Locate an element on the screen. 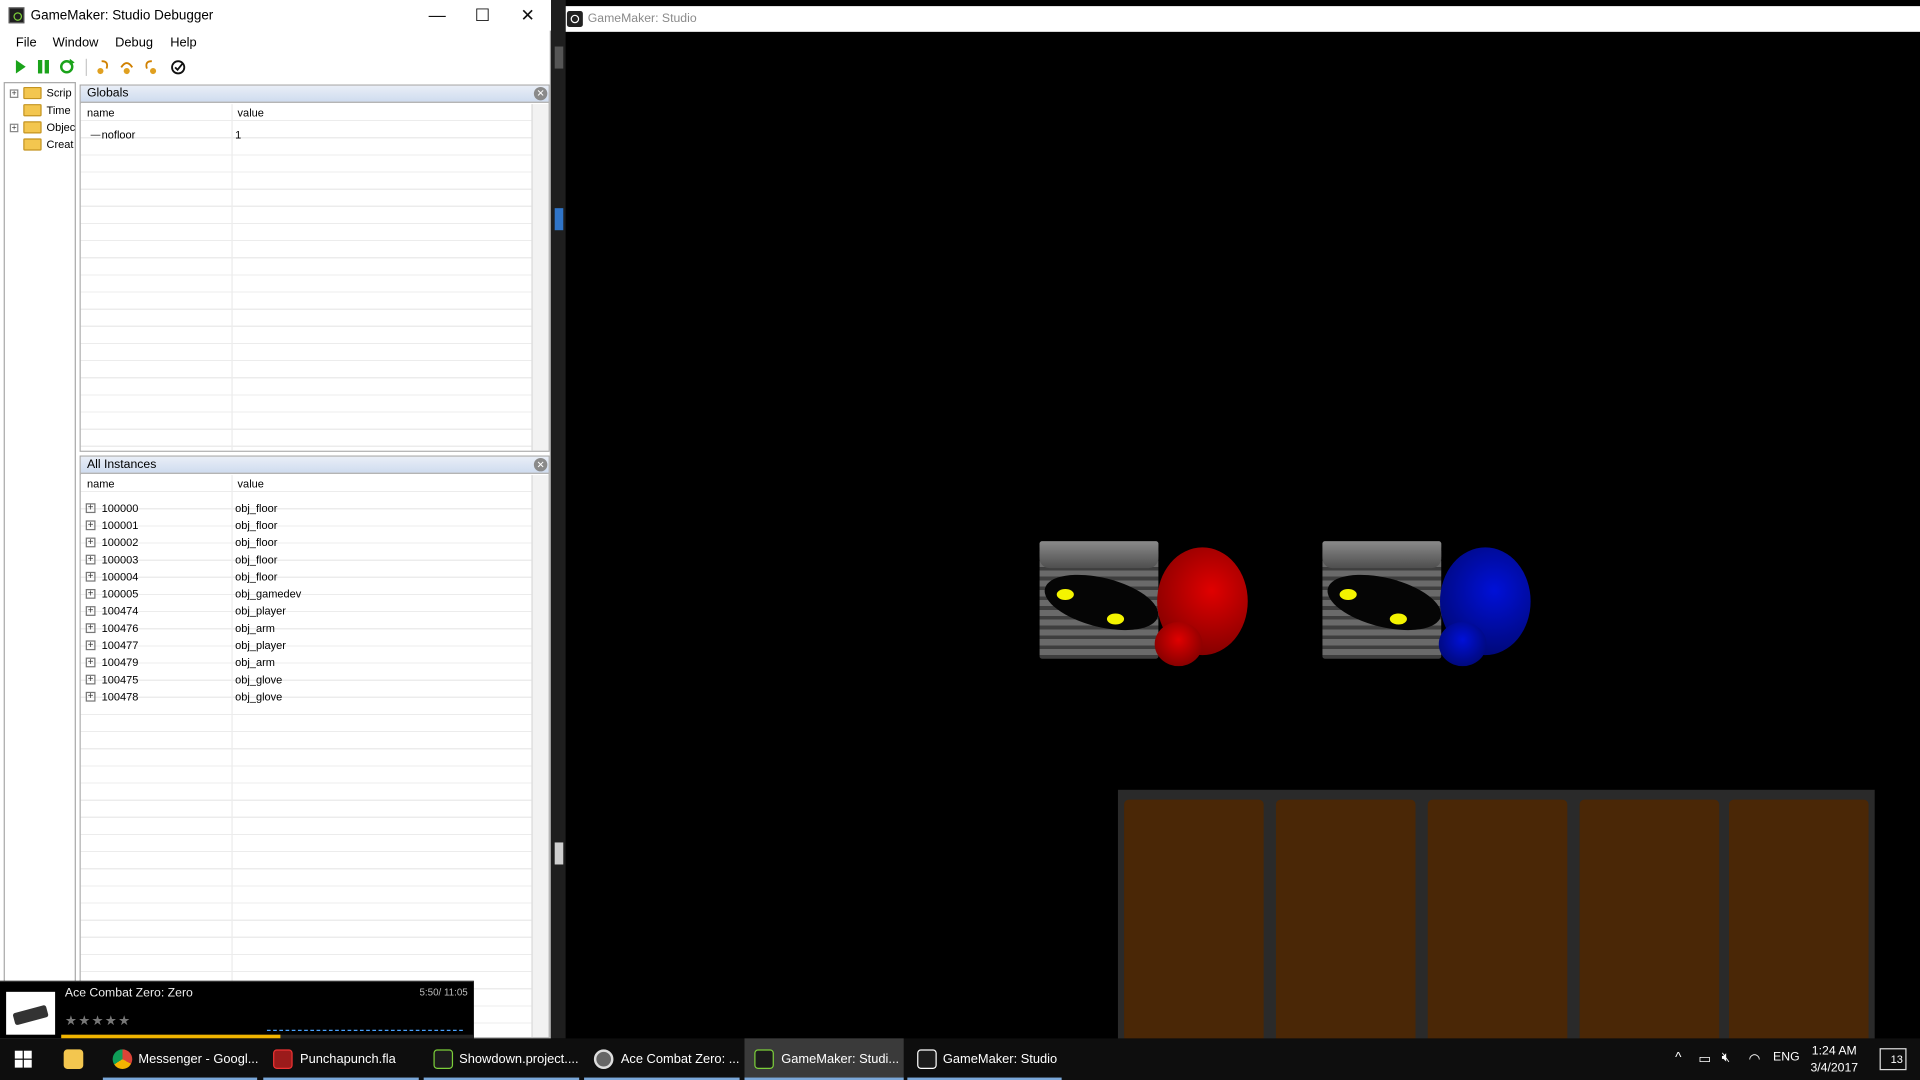  tree-item-creation: Creat is located at coordinates (40, 145).